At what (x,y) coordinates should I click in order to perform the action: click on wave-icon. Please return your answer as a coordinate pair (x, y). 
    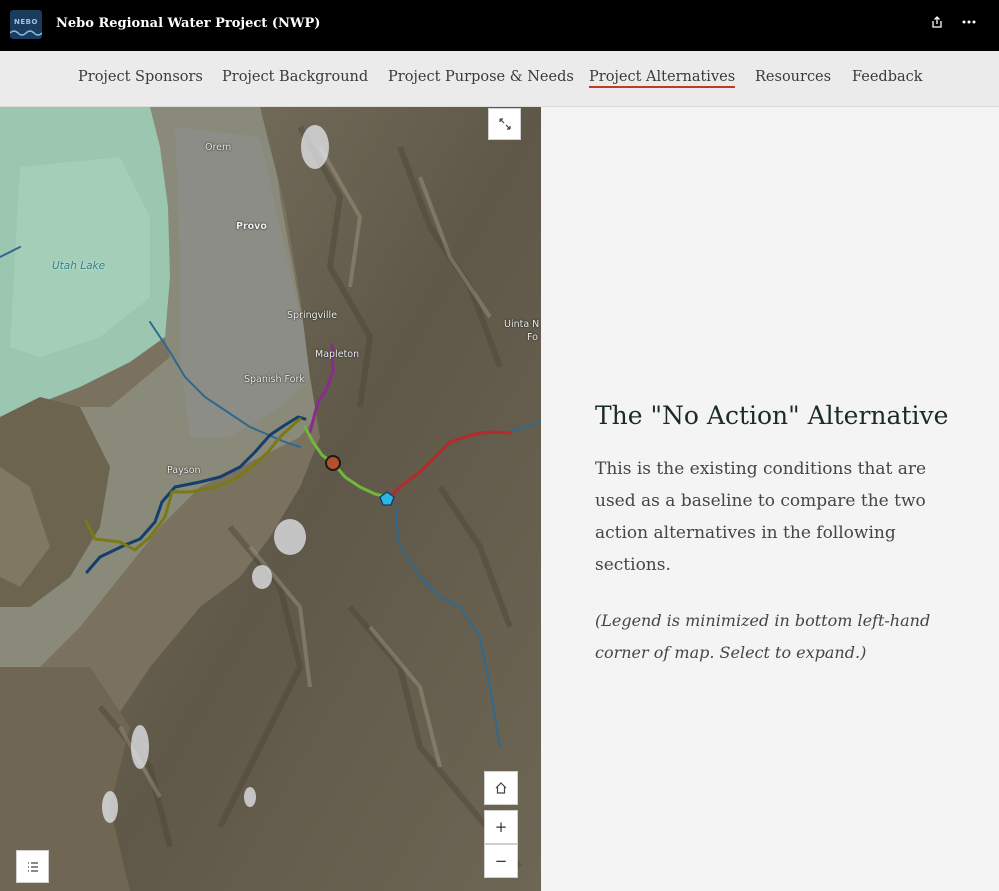
    Looking at the image, I should click on (26, 33).